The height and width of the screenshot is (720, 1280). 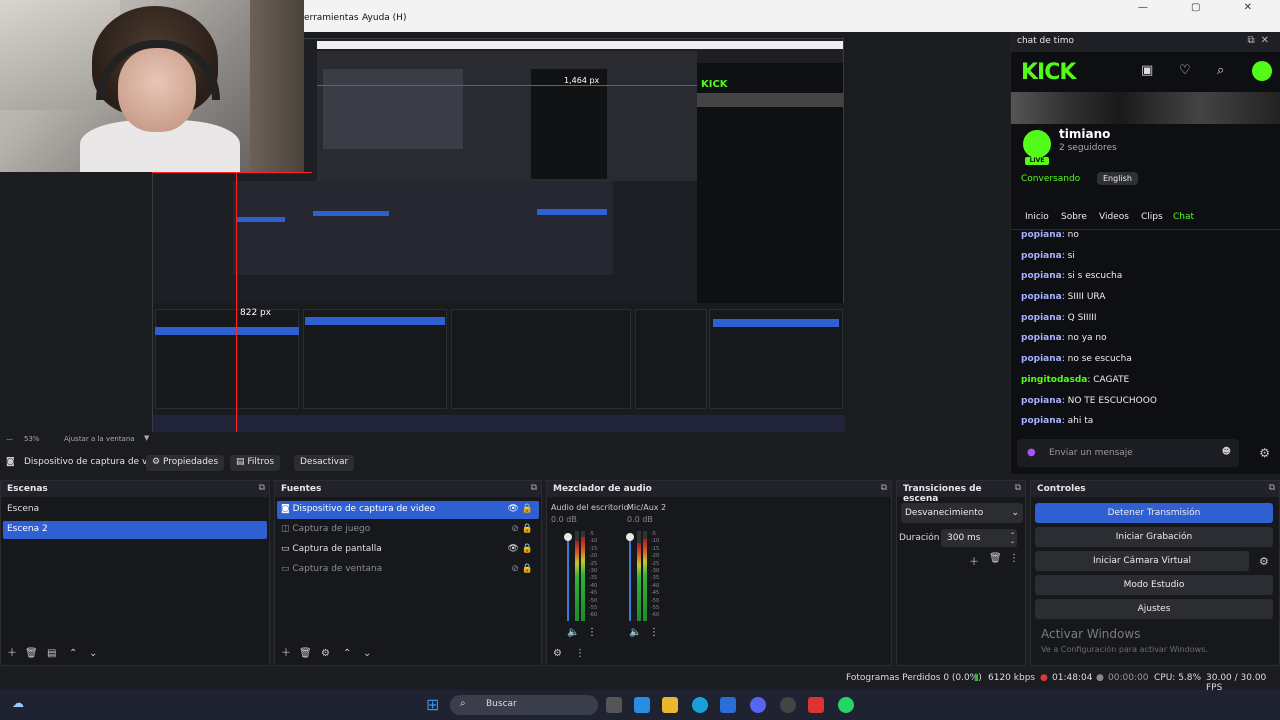 What do you see at coordinates (1262, 71) in the screenshot?
I see `user-avatar` at bounding box center [1262, 71].